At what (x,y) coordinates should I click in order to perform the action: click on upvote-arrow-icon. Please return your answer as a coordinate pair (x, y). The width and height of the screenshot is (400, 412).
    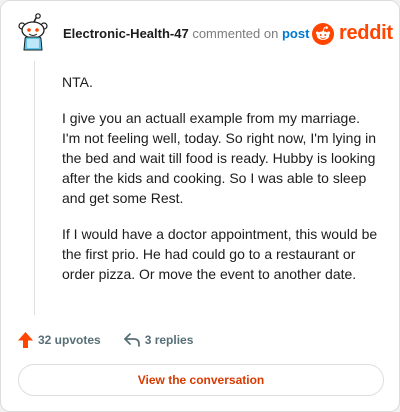
    Looking at the image, I should click on (25, 340).